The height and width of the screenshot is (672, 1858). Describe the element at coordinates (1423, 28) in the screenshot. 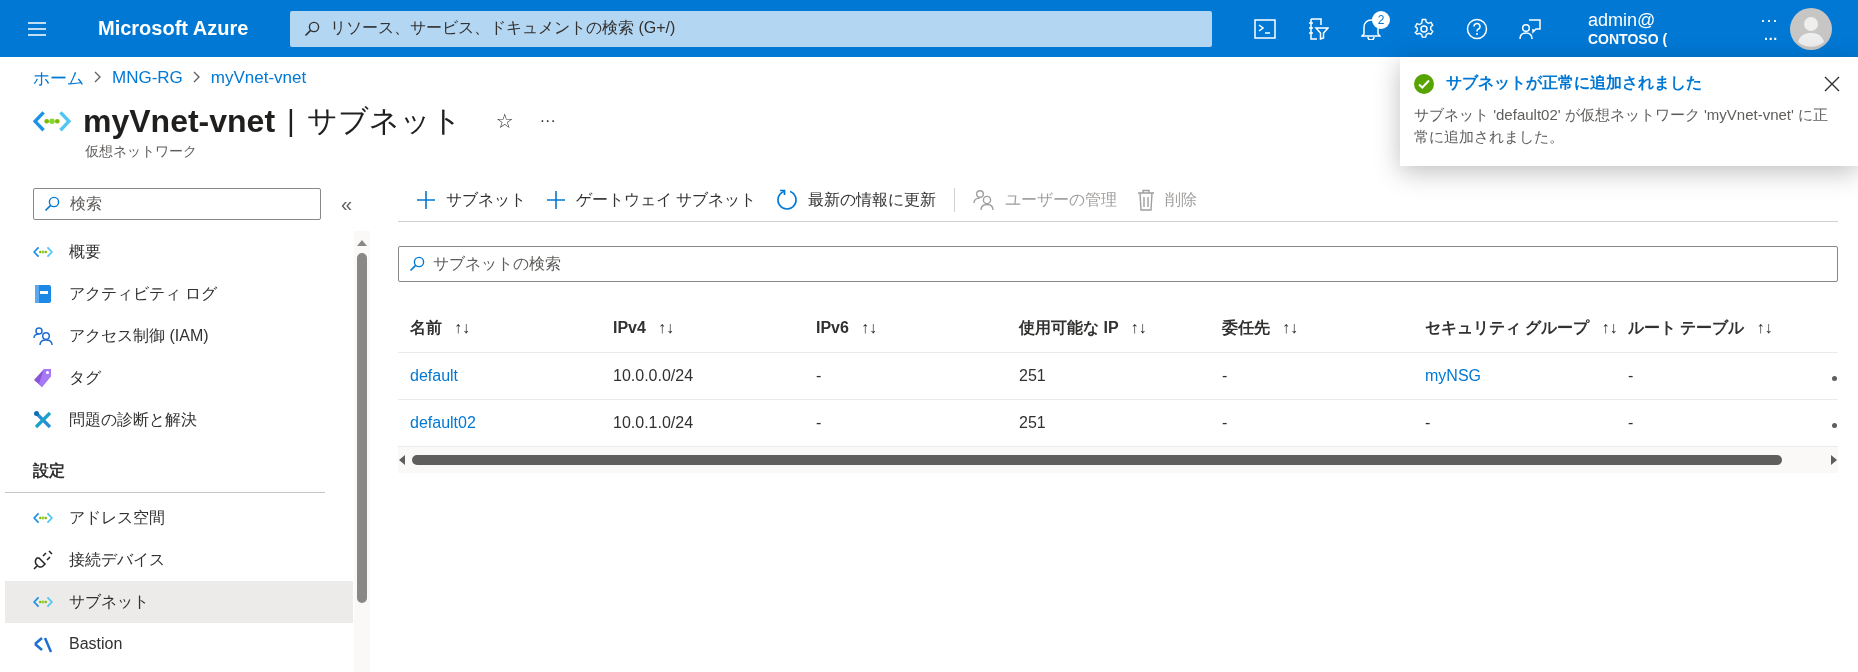

I see `settings-icon` at that location.